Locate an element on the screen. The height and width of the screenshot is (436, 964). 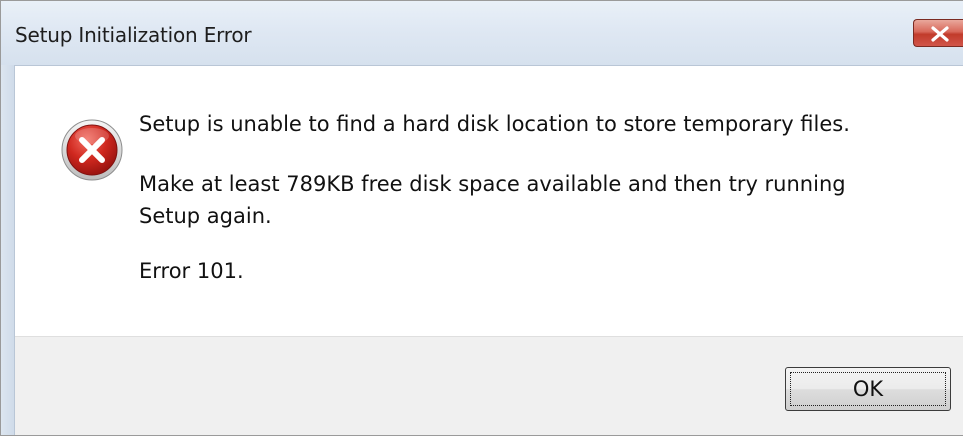
window-frame-edge is located at coordinates (8, 250).